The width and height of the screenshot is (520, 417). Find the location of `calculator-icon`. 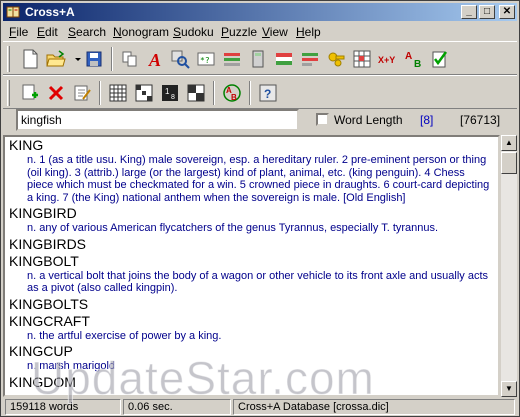

calculator-icon is located at coordinates (258, 59).